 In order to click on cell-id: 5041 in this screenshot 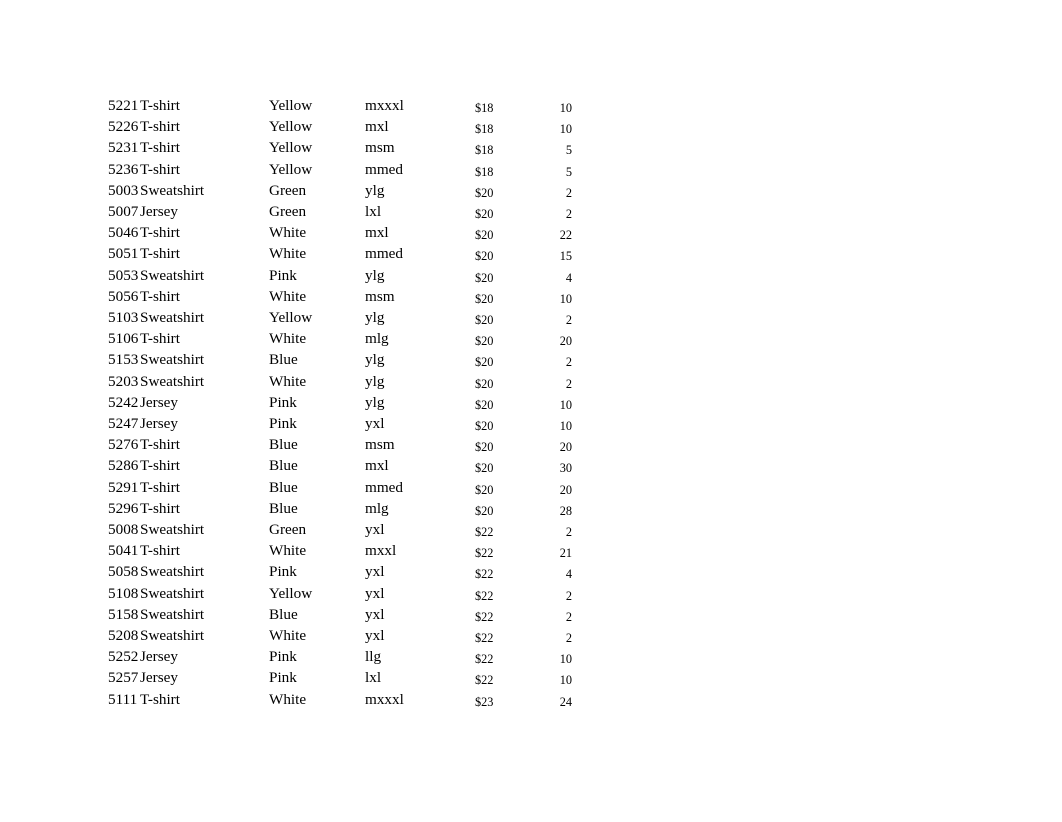, I will do `click(123, 551)`.